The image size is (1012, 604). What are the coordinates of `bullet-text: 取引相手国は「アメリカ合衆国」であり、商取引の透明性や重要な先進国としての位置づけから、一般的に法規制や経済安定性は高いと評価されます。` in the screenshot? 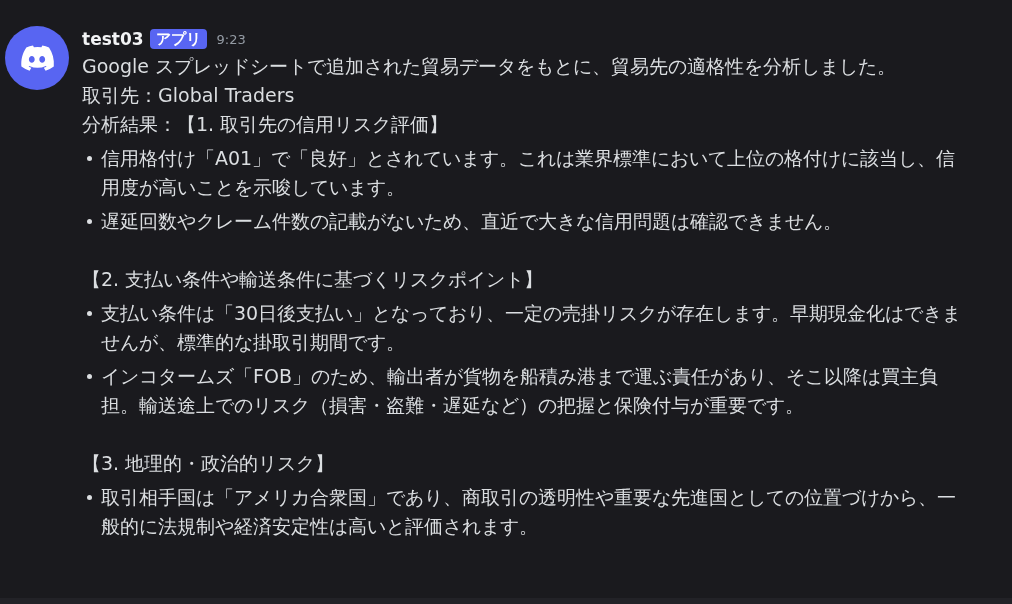 It's located at (529, 512).